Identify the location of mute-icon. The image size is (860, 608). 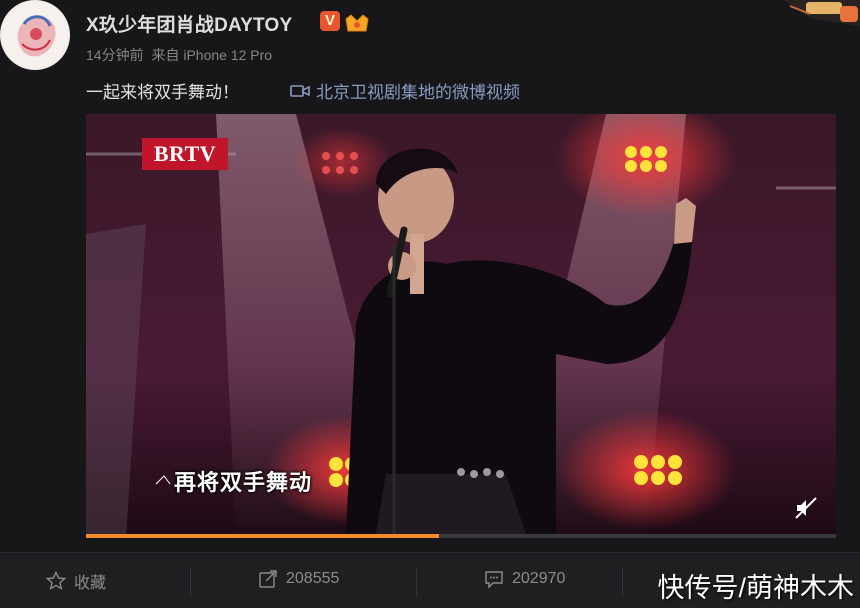
(806, 508).